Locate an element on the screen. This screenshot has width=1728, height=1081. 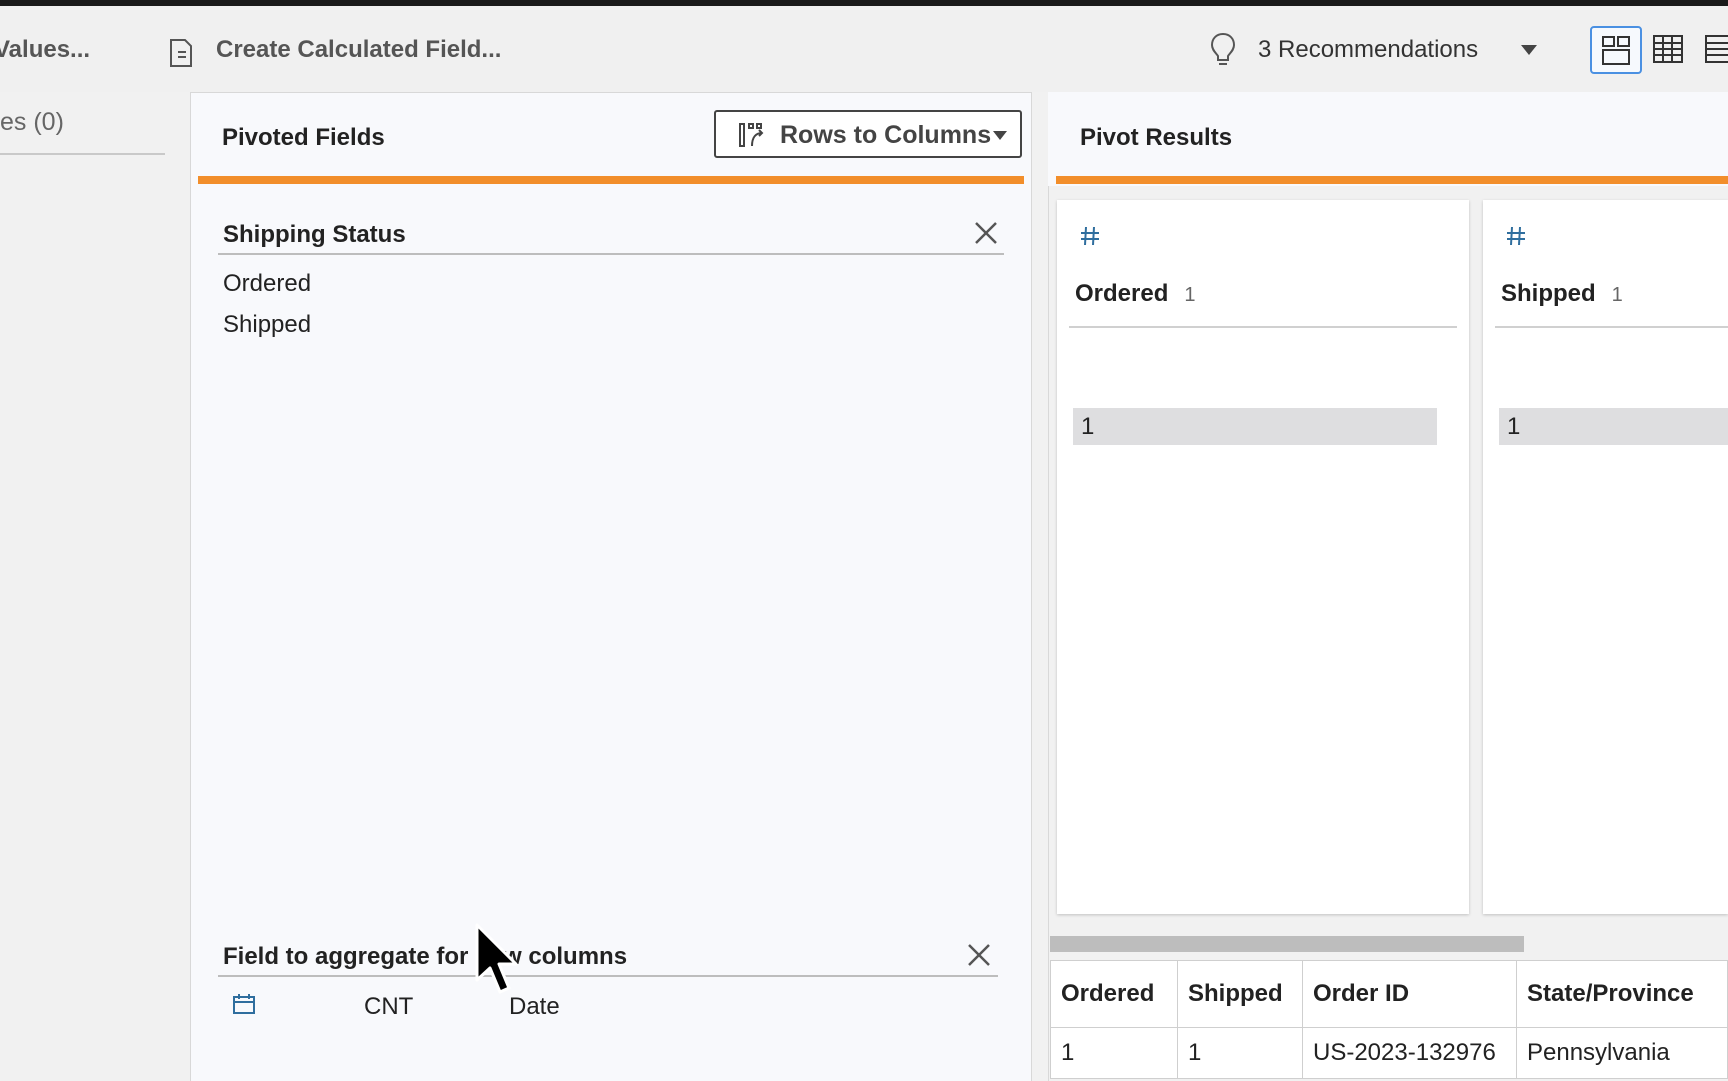
result-card-name: Ordered is located at coordinates (1122, 293).